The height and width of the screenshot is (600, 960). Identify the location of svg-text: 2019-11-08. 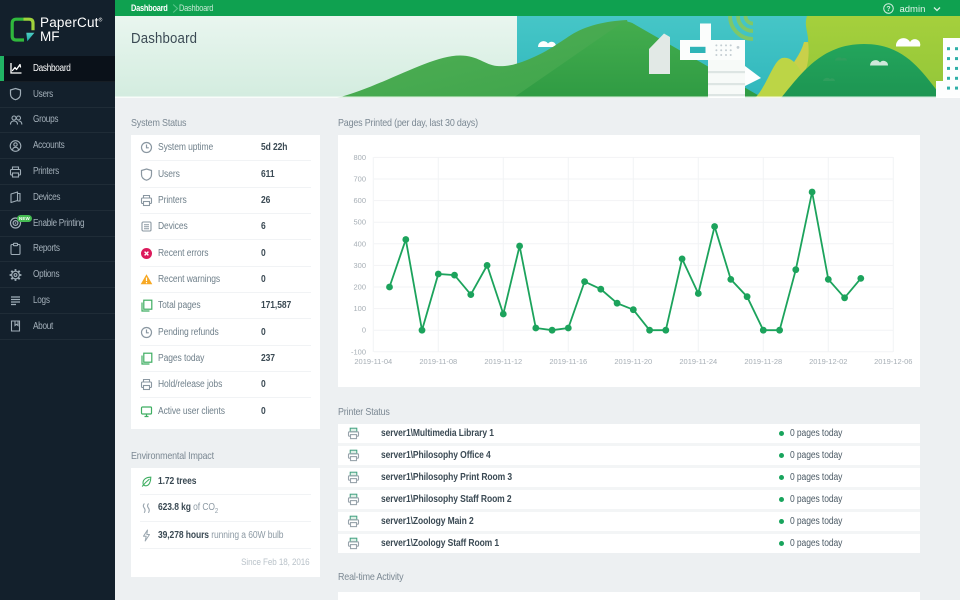
(438, 361).